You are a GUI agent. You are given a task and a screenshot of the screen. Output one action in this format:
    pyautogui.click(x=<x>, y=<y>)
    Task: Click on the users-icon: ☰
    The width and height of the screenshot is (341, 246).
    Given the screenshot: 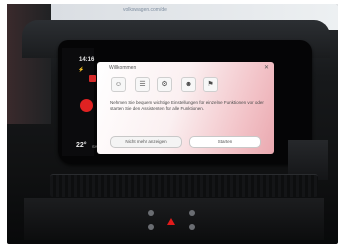 What is the action you would take?
    pyautogui.click(x=142, y=84)
    